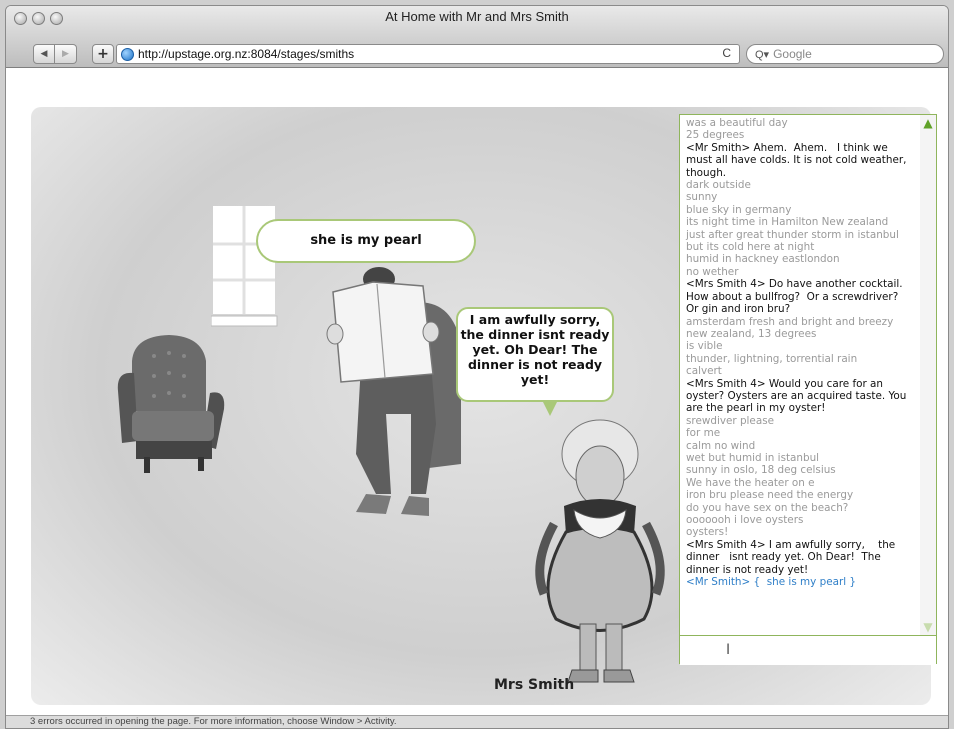 The width and height of the screenshot is (954, 729). Describe the element at coordinates (721, 445) in the screenshot. I see `chat-line: calm no wind` at that location.